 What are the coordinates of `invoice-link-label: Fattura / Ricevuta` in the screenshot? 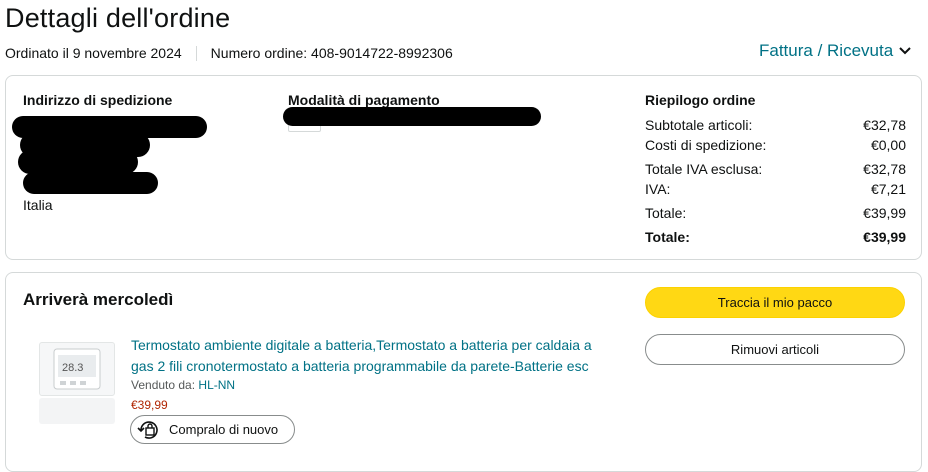 It's located at (826, 51).